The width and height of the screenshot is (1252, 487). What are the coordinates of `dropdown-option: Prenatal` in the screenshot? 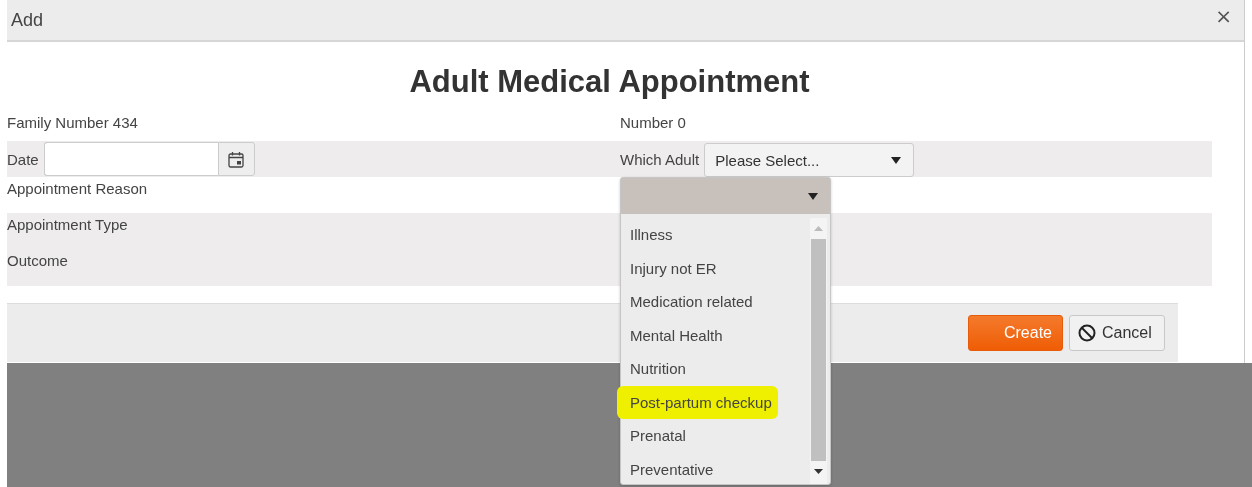 It's located at (653, 436).